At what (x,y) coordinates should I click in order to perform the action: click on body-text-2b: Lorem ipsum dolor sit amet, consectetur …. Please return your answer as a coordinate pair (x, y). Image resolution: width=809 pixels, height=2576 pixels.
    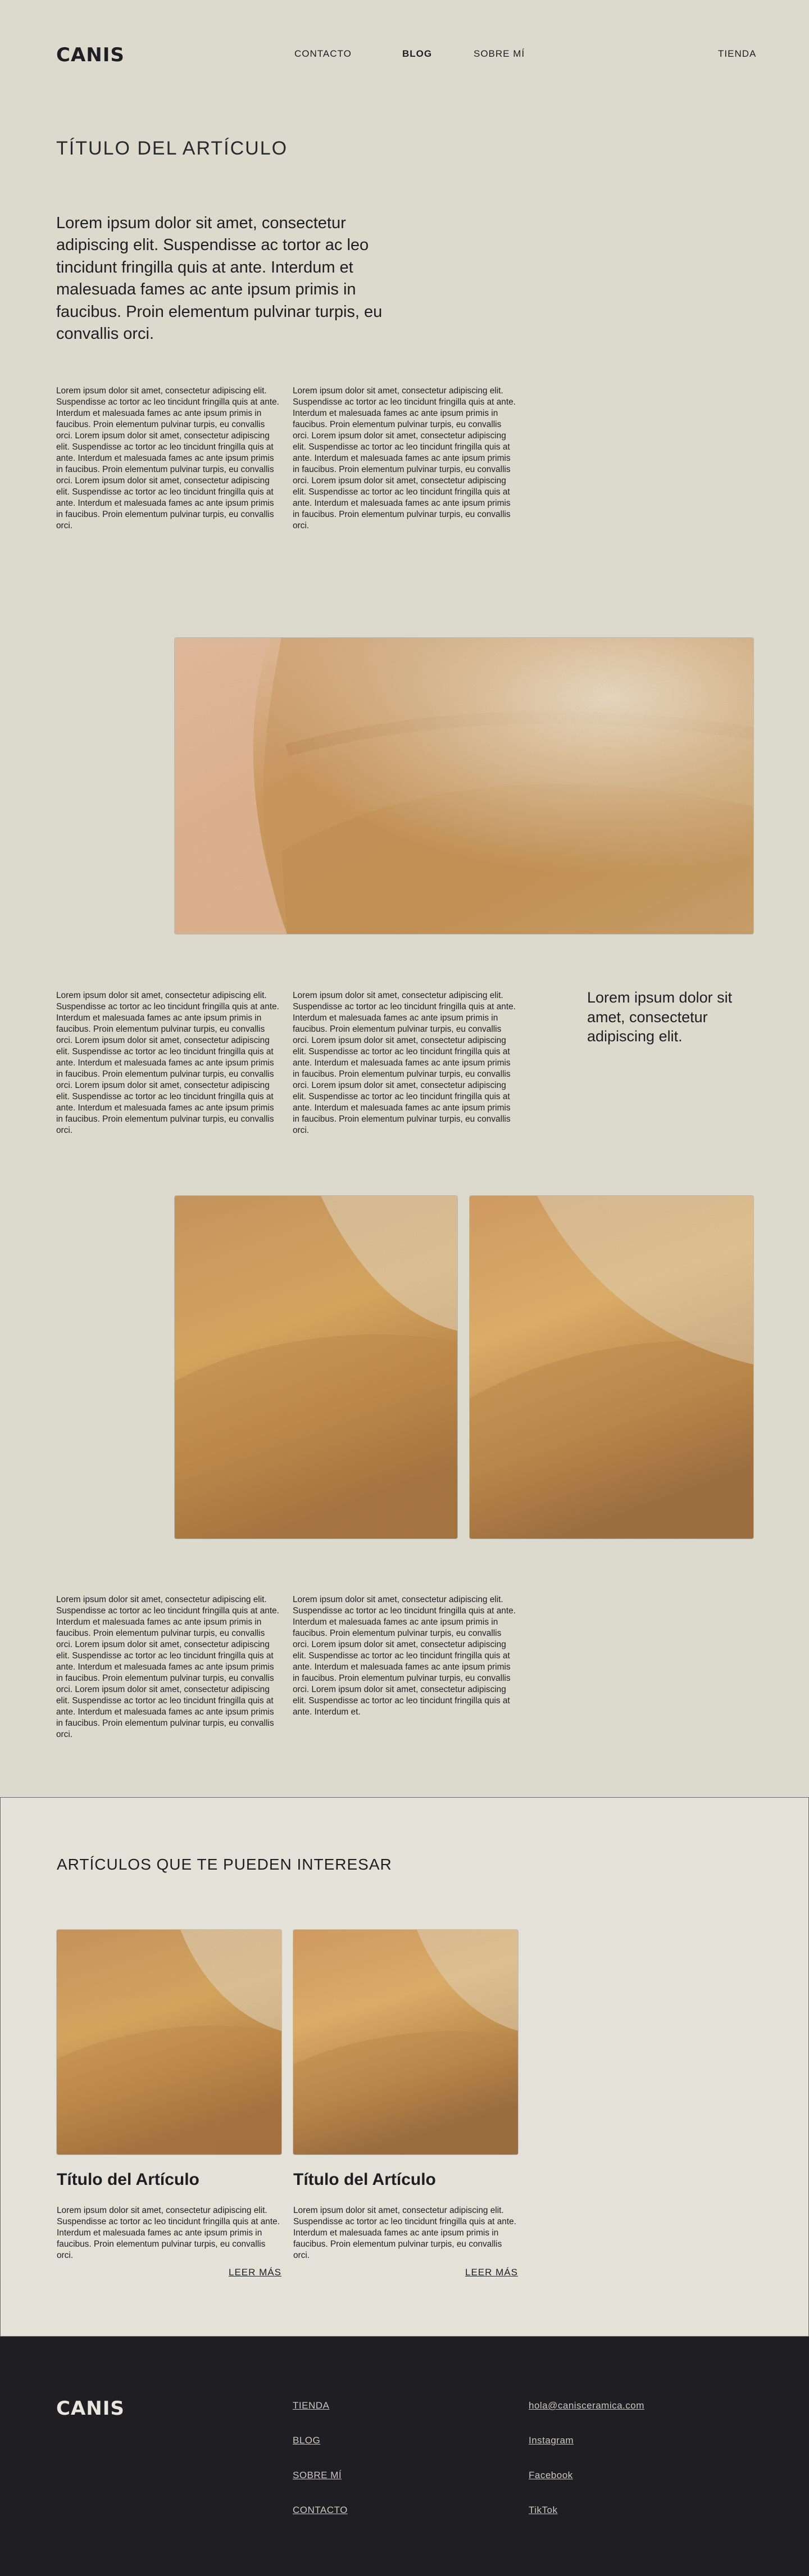
    Looking at the image, I should click on (404, 1063).